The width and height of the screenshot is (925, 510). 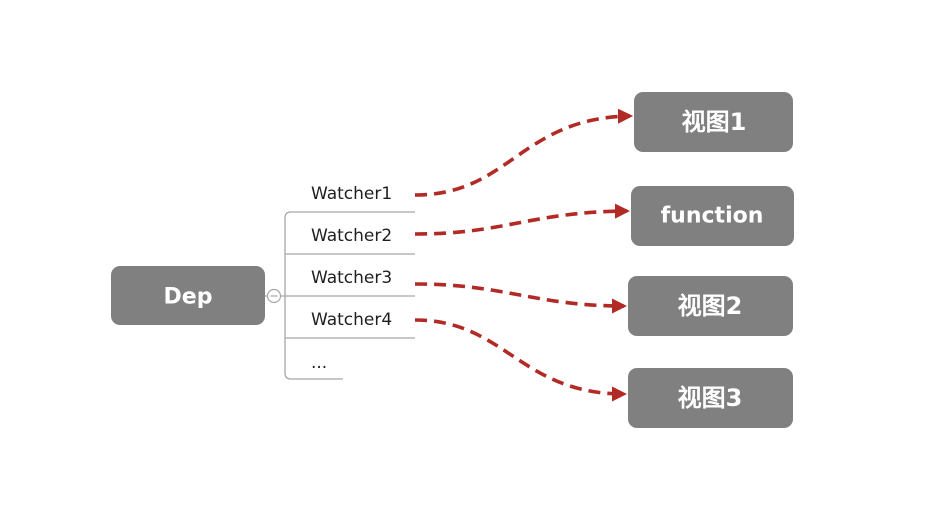 What do you see at coordinates (521, 298) in the screenshot?
I see `arrow-watcher3-view2` at bounding box center [521, 298].